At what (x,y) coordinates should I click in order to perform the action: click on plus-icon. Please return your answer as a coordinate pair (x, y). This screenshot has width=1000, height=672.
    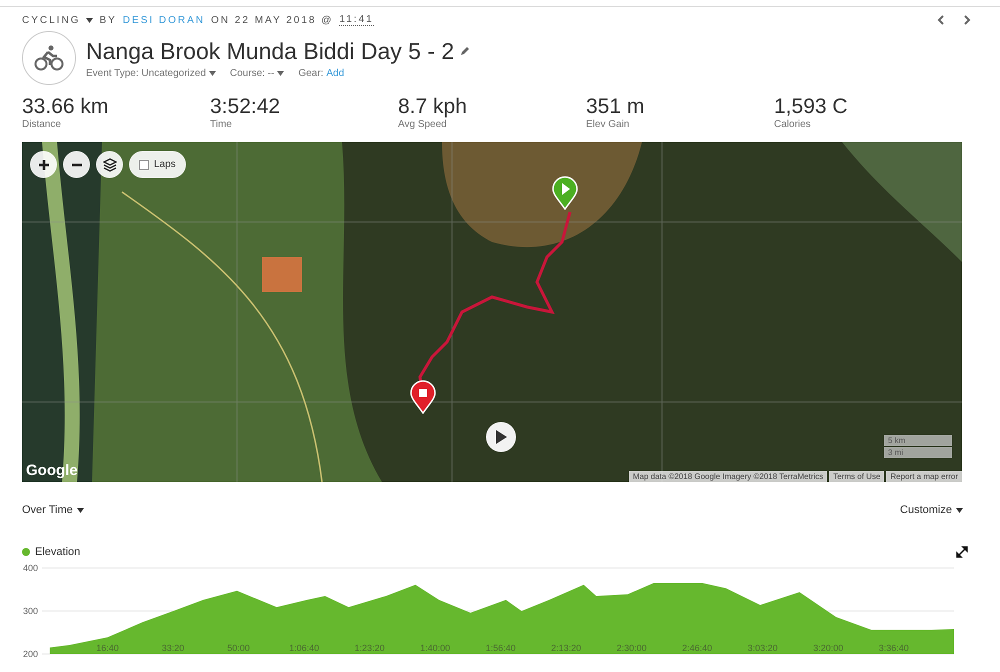
    Looking at the image, I should click on (44, 164).